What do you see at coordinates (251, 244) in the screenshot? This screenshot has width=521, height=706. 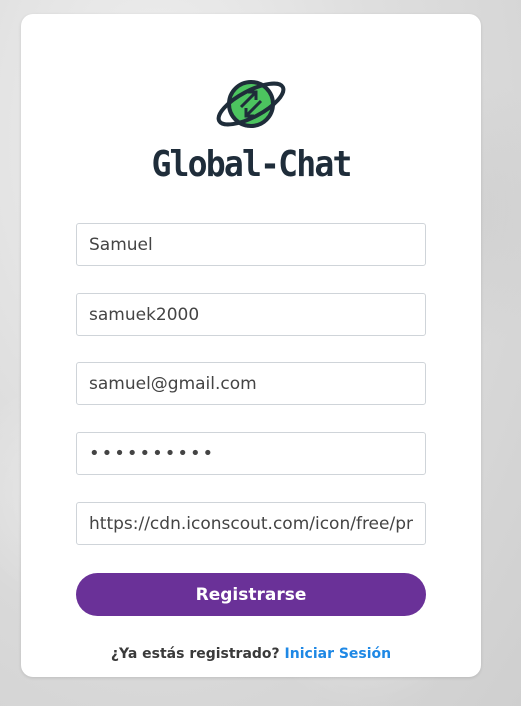 I see `name-field` at bounding box center [251, 244].